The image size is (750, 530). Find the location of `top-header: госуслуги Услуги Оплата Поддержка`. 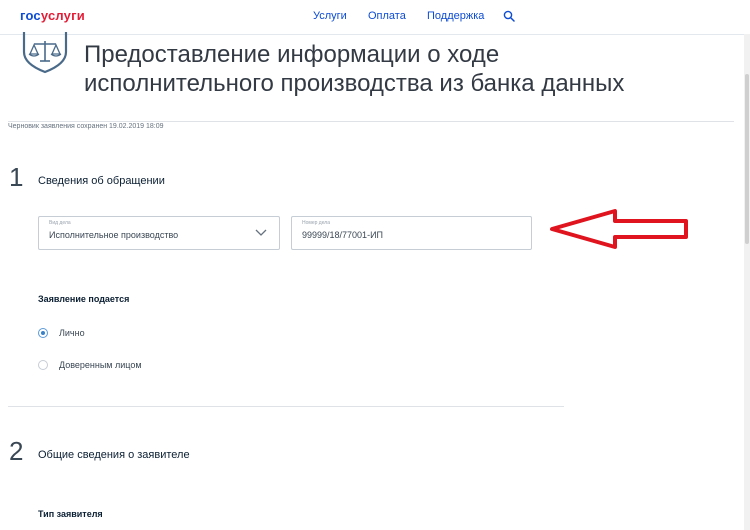

top-header: госуслуги Услуги Оплата Поддержка is located at coordinates (375, 17).